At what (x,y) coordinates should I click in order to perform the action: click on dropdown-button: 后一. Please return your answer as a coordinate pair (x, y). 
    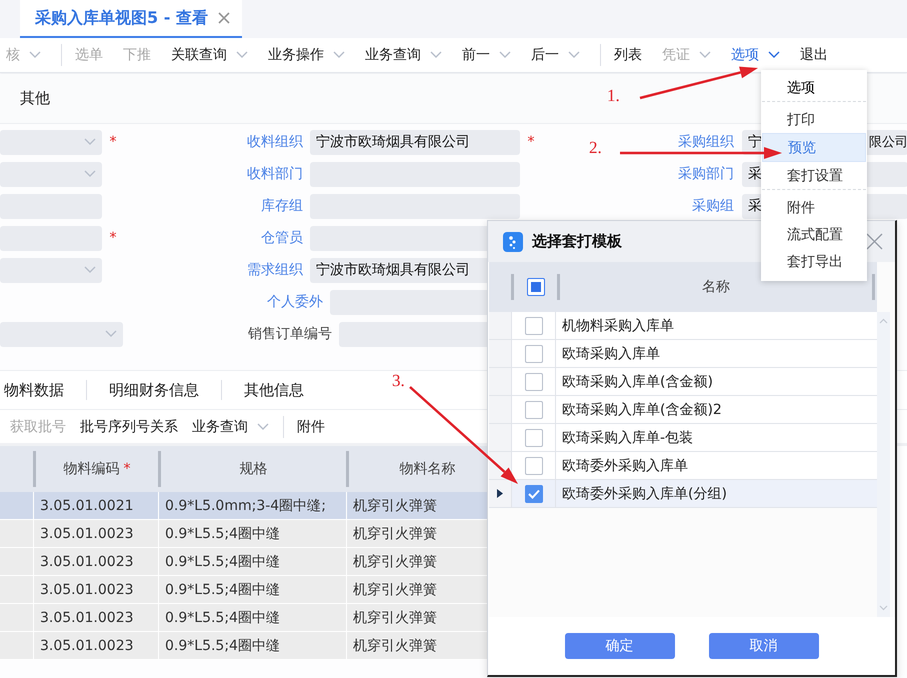
    Looking at the image, I should click on (555, 55).